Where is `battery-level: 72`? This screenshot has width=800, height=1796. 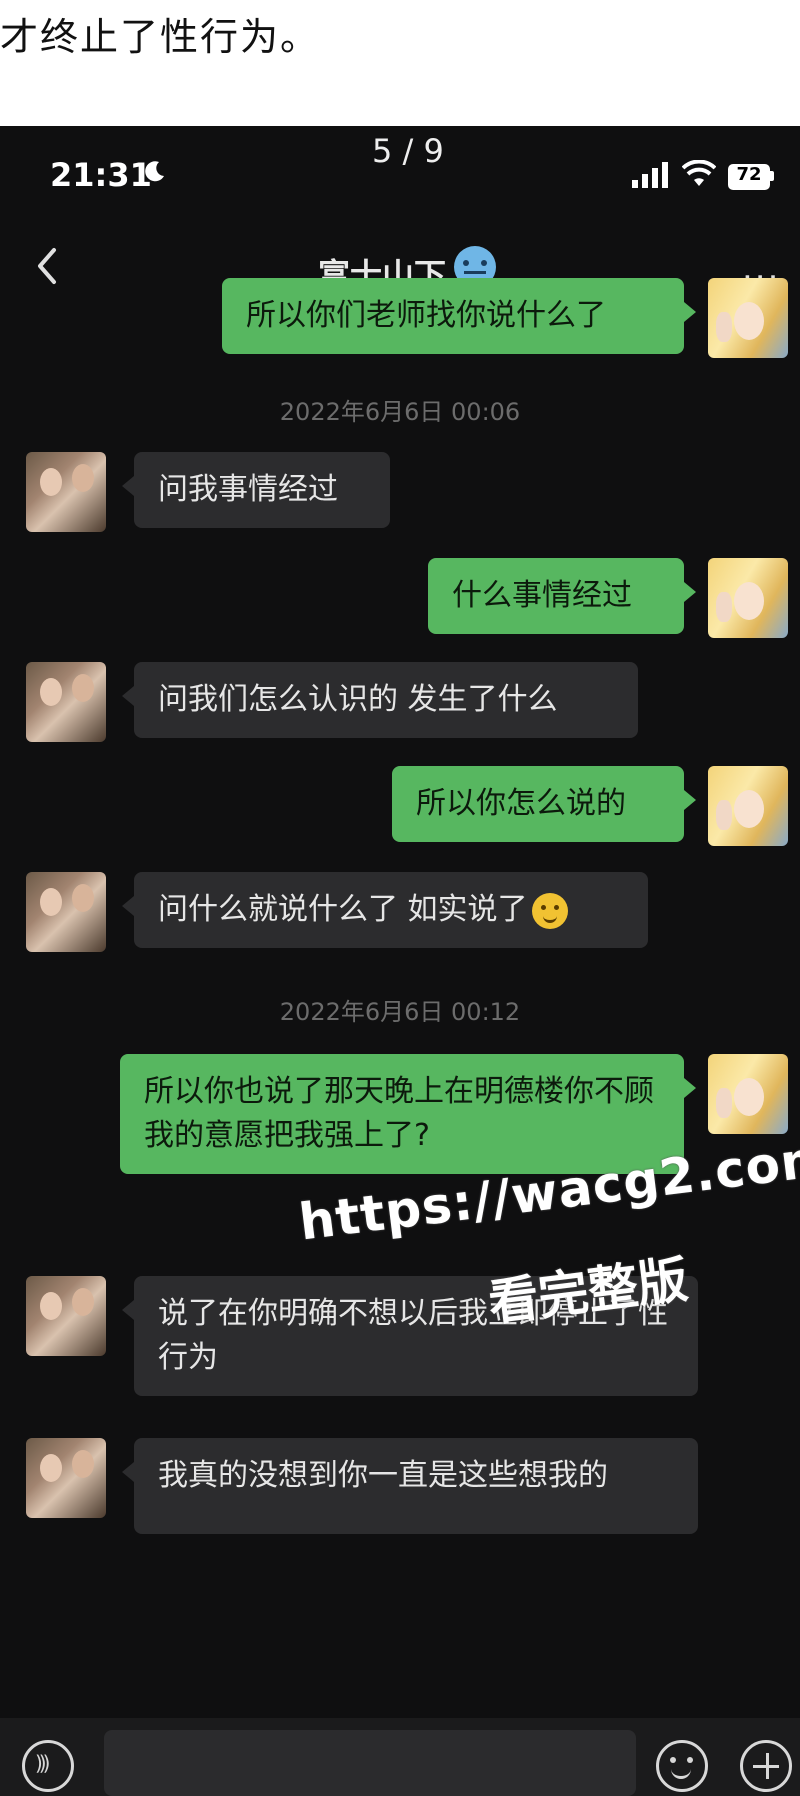
battery-level: 72 is located at coordinates (749, 174).